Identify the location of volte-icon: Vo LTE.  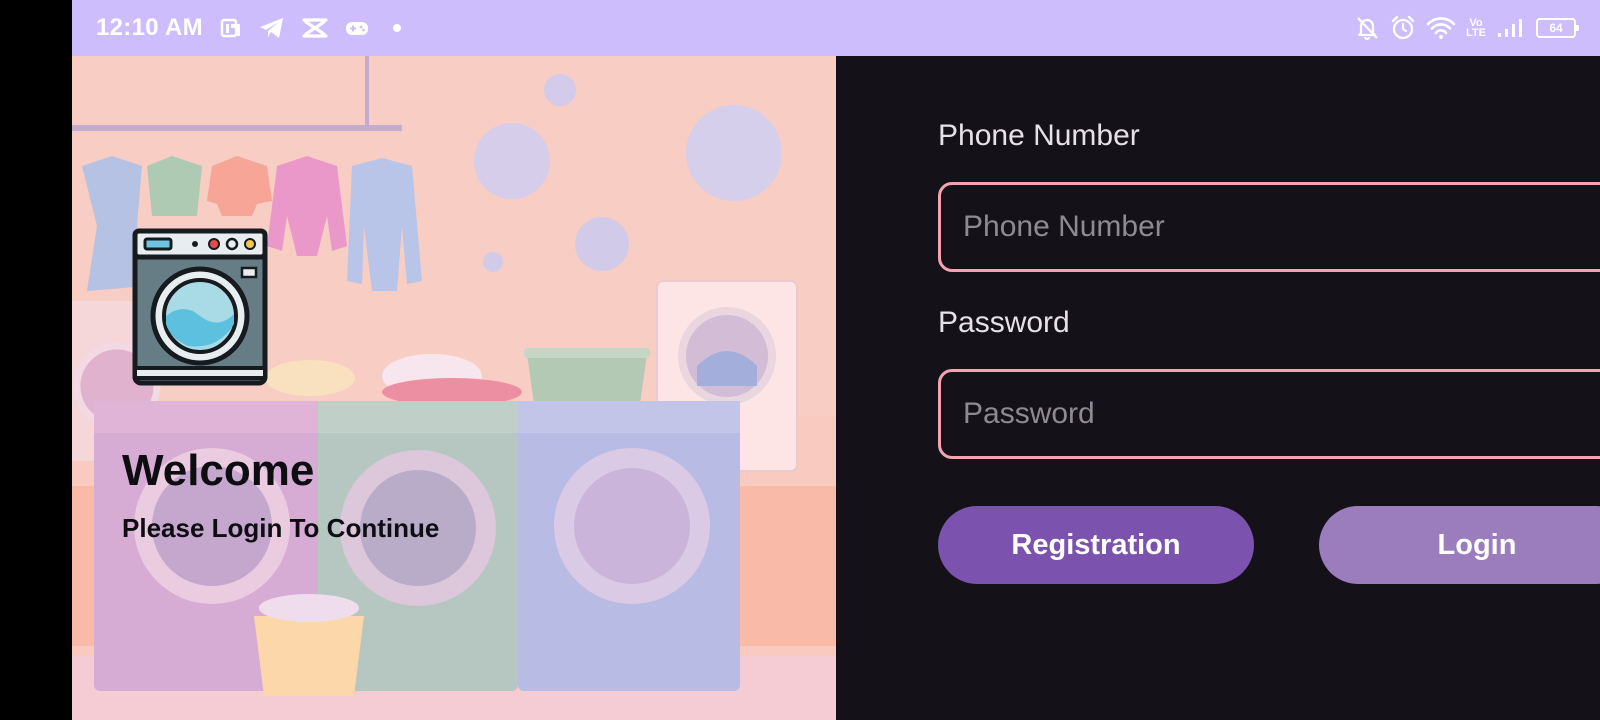
(1476, 28).